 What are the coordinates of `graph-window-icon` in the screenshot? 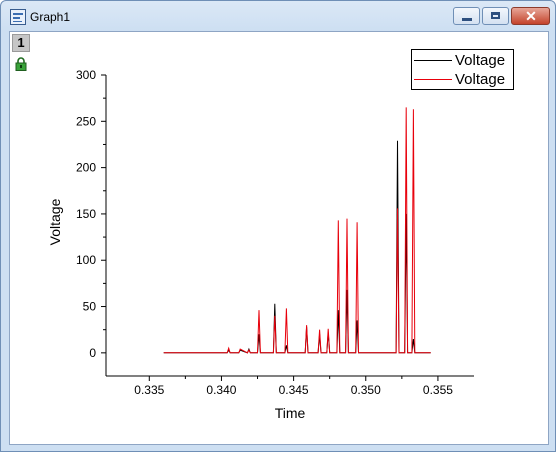 It's located at (18, 17).